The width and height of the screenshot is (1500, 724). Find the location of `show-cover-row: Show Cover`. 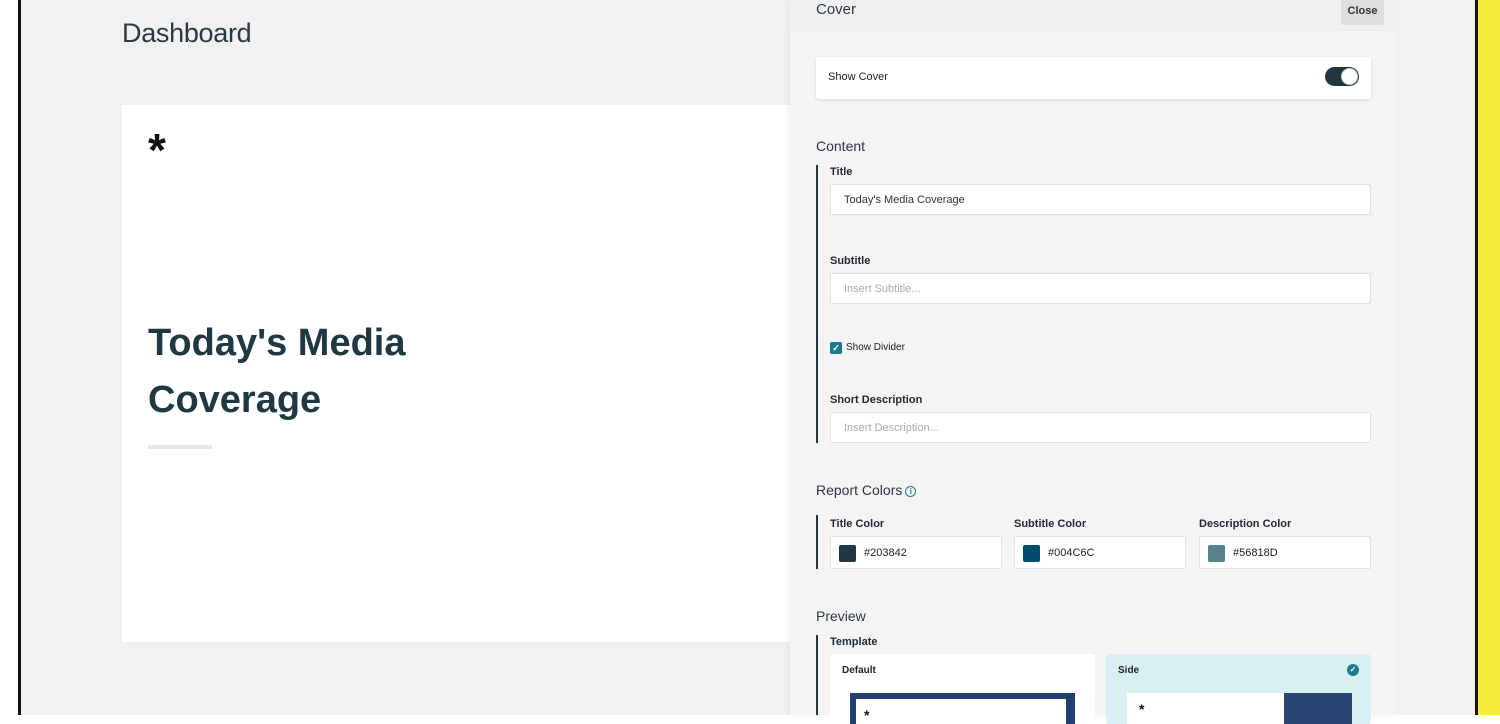

show-cover-row: Show Cover is located at coordinates (1093, 78).